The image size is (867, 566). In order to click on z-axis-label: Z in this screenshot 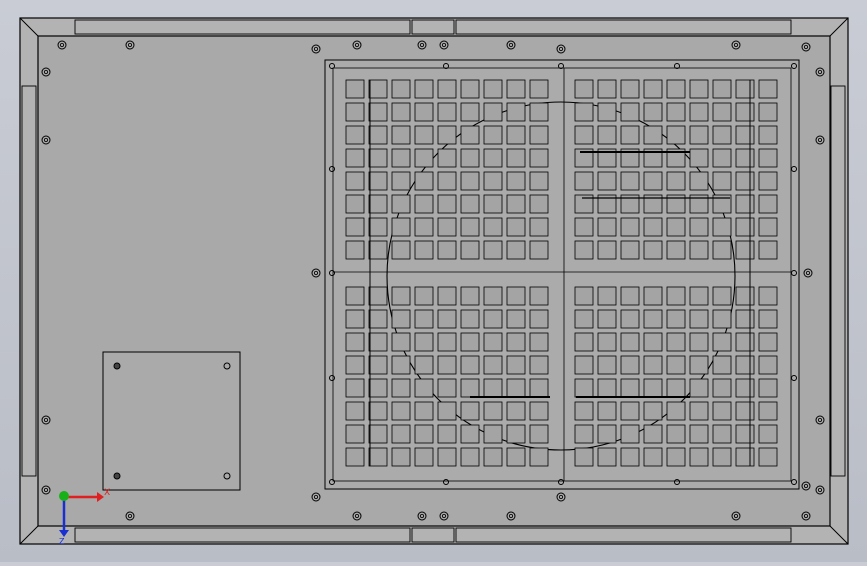, I will do `click(62, 541)`.